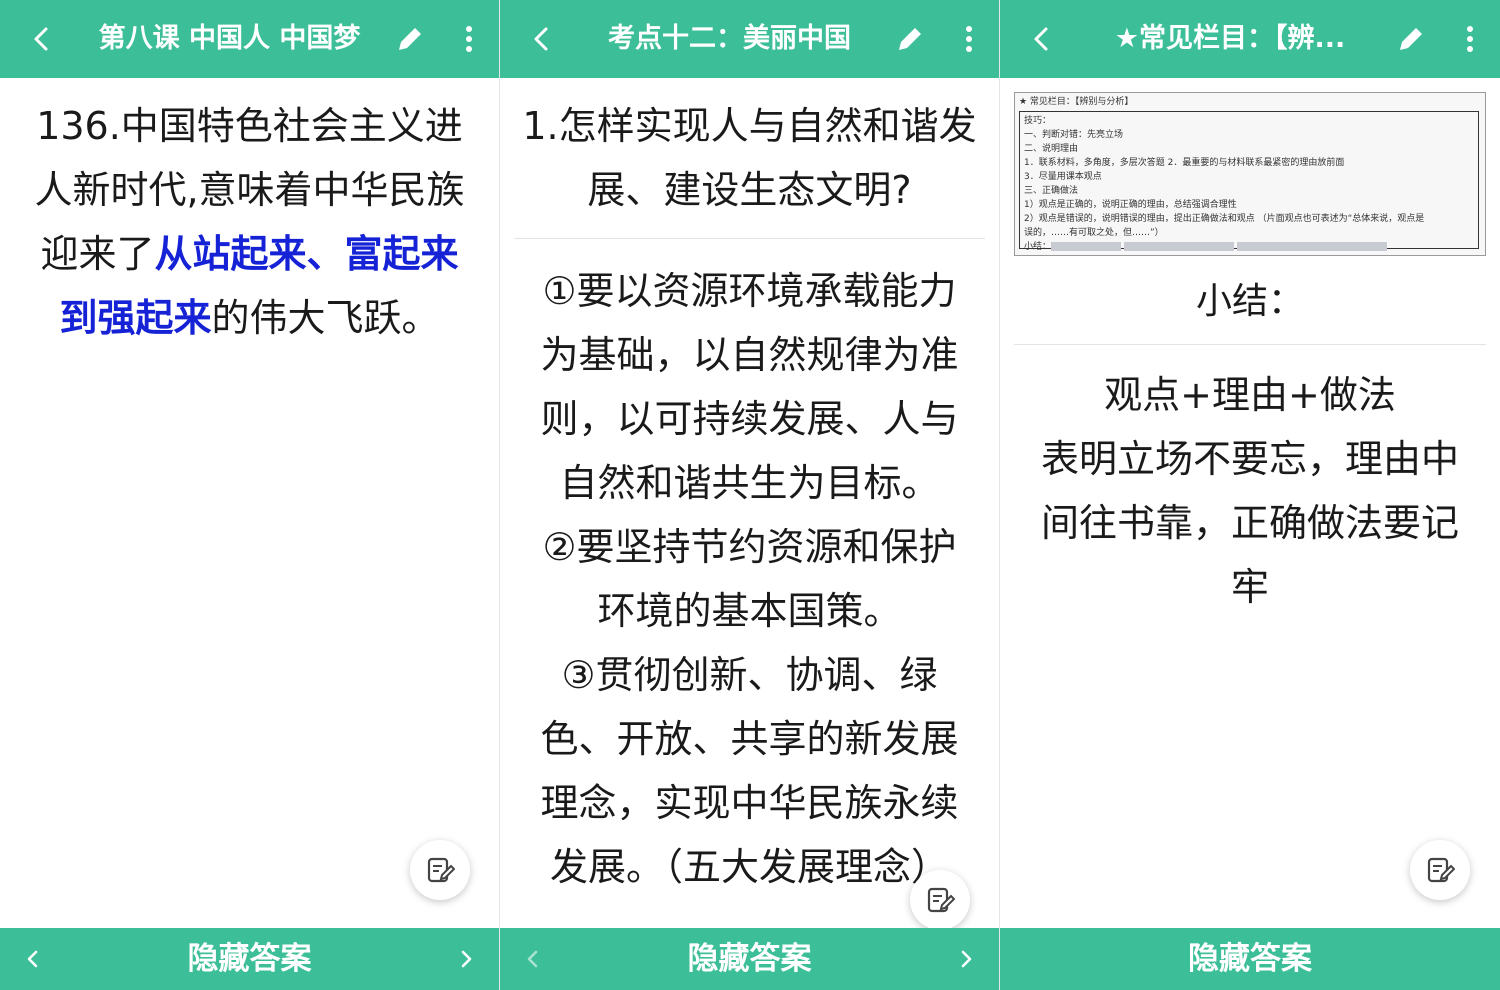 This screenshot has height=990, width=1500. Describe the element at coordinates (1076, 102) in the screenshot. I see `doc-heading: ★ 常见栏目：【辨别与分析】` at that location.